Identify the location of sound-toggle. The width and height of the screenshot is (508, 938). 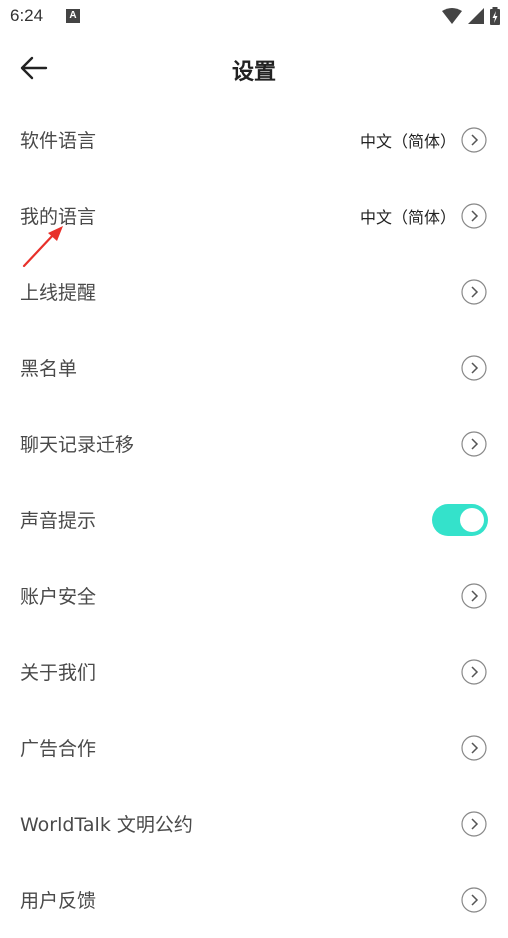
(460, 520).